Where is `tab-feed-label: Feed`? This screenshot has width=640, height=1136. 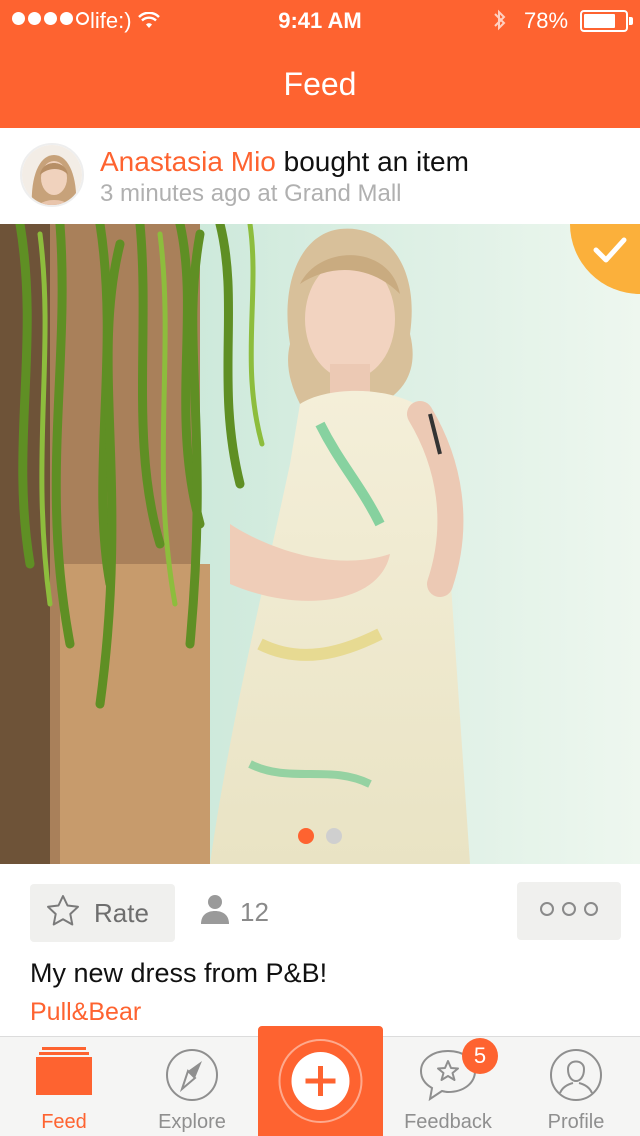
tab-feed-label: Feed is located at coordinates (64, 1122).